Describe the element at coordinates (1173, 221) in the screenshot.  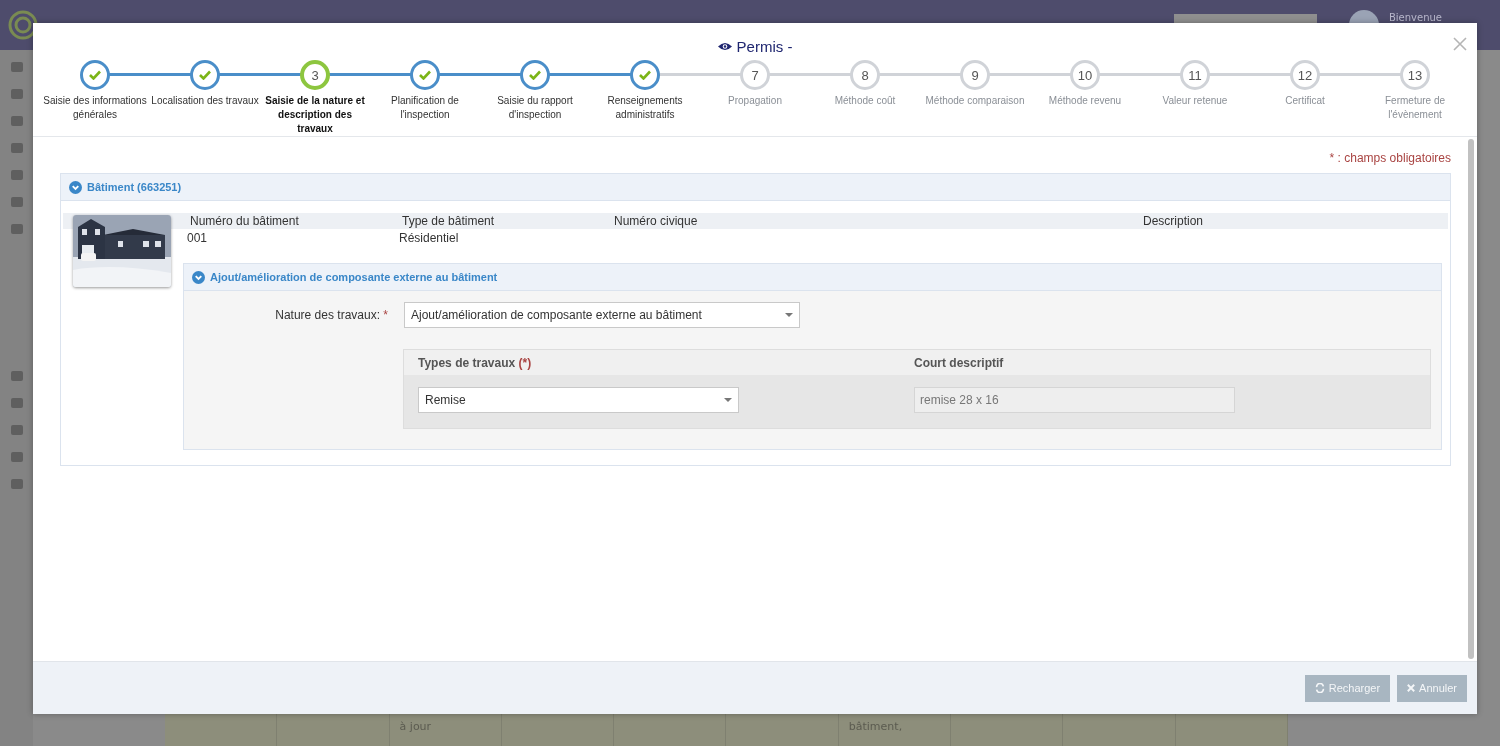
I see `column-header: Description` at that location.